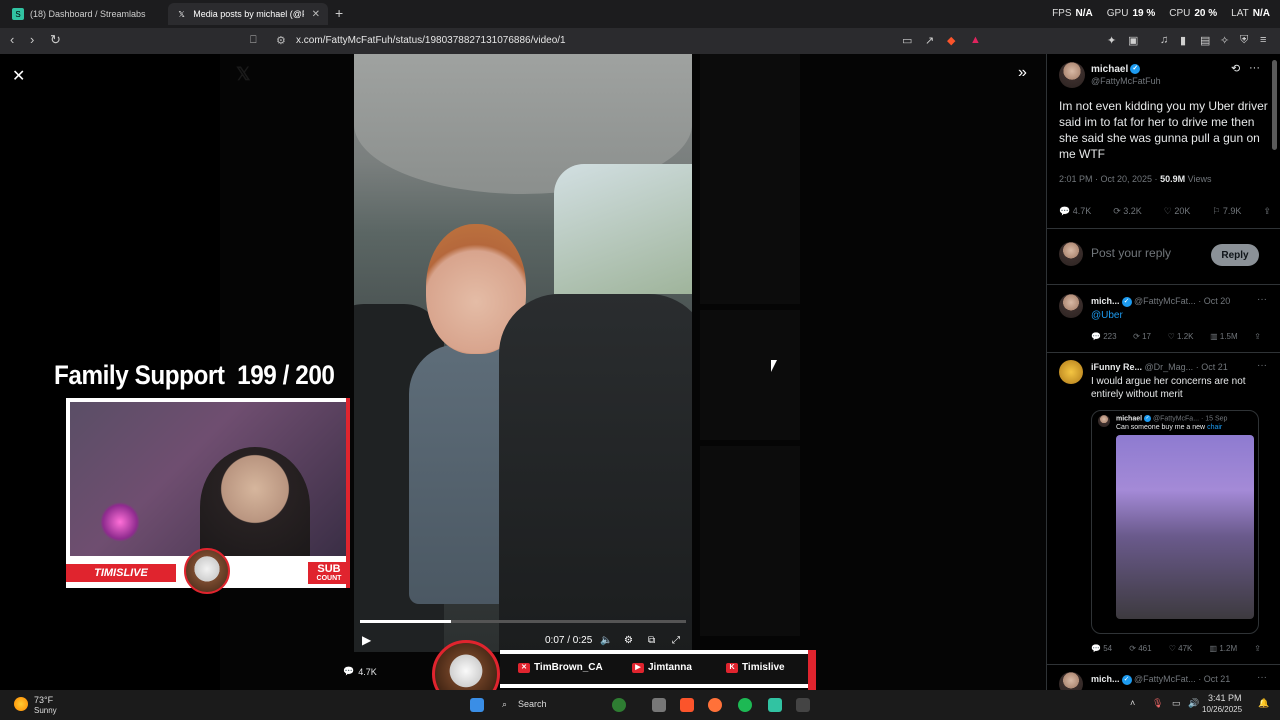 This screenshot has width=1280, height=720. Describe the element at coordinates (1101, 648) in the screenshot. I see `reply-stat: 💬 54` at that location.